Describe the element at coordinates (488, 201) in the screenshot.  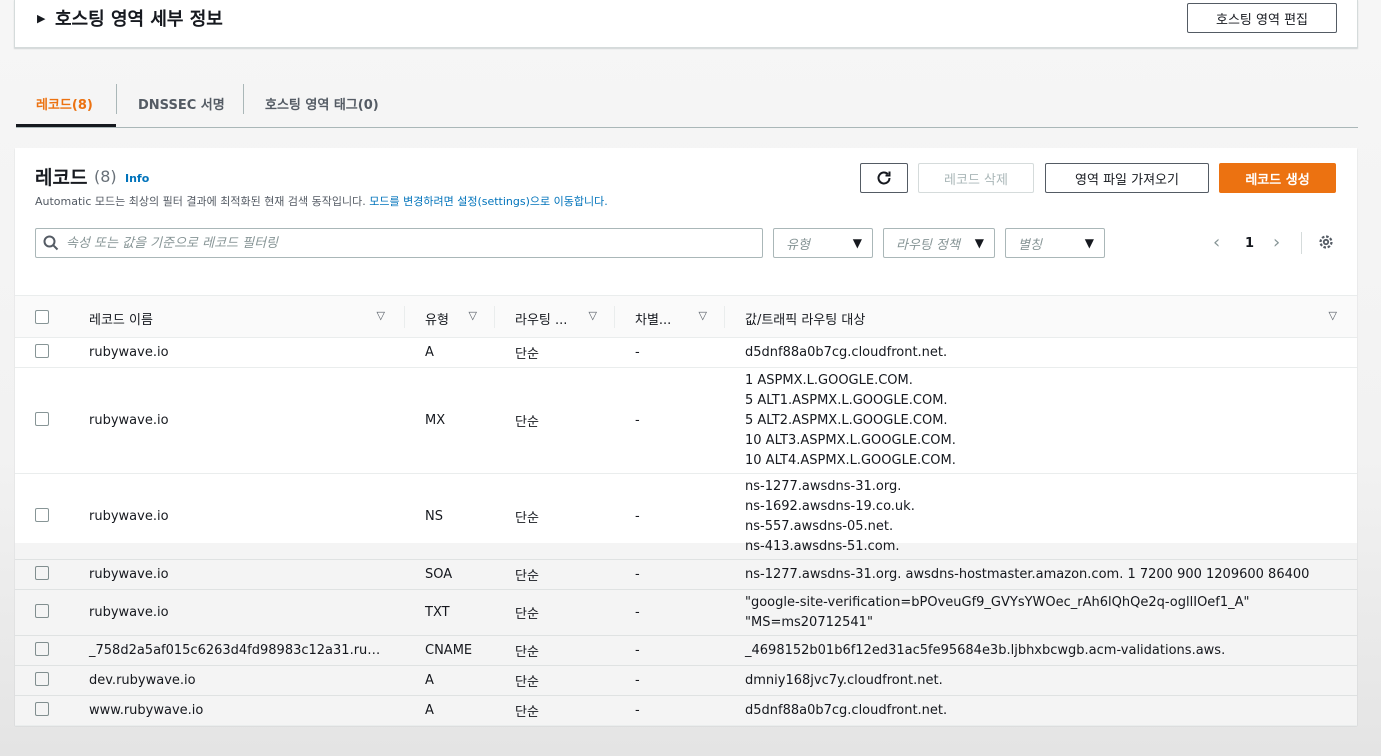
I see `settings-link: 모드를 변경하려면 설정(settings)으로 이동합니다.` at that location.